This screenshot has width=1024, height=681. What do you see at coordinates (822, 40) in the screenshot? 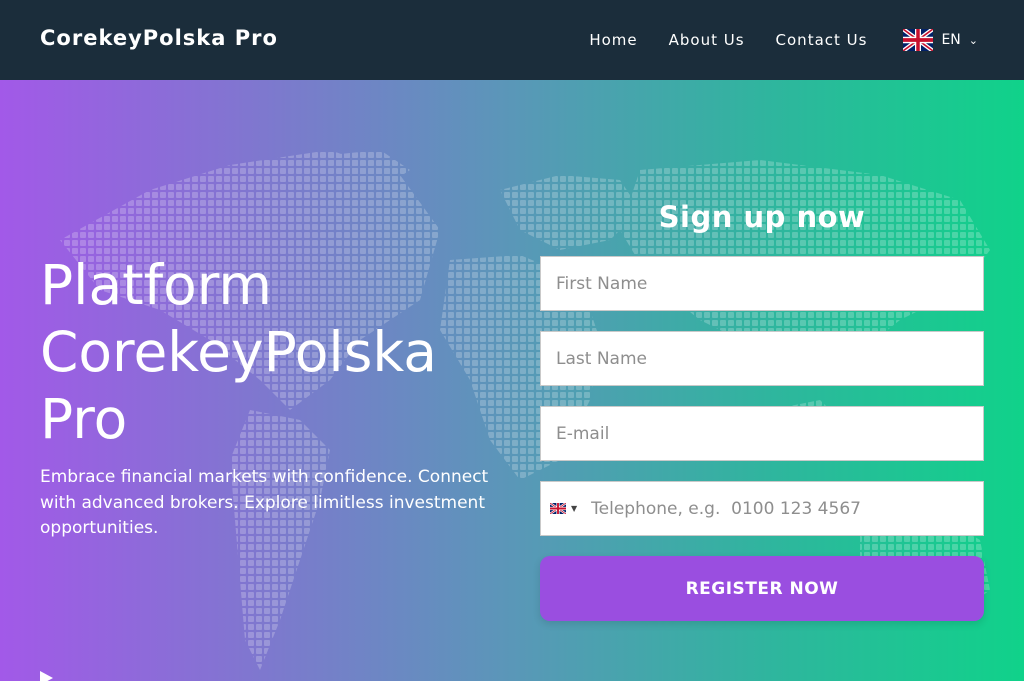
I see `nav-contact-link: Contact Us` at bounding box center [822, 40].